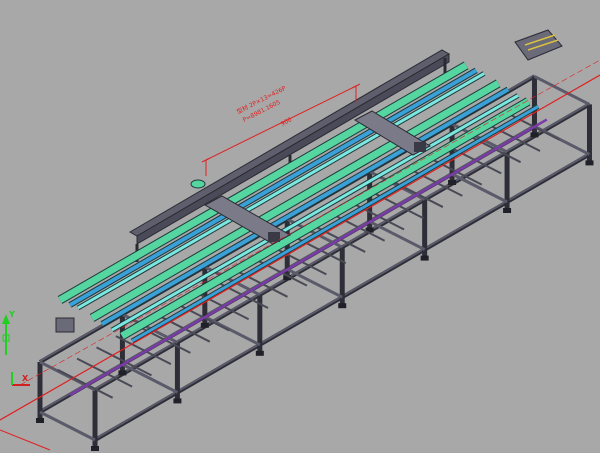 The image size is (600, 453). What do you see at coordinates (11, 314) in the screenshot?
I see `ucs-y-label: Y` at bounding box center [11, 314].